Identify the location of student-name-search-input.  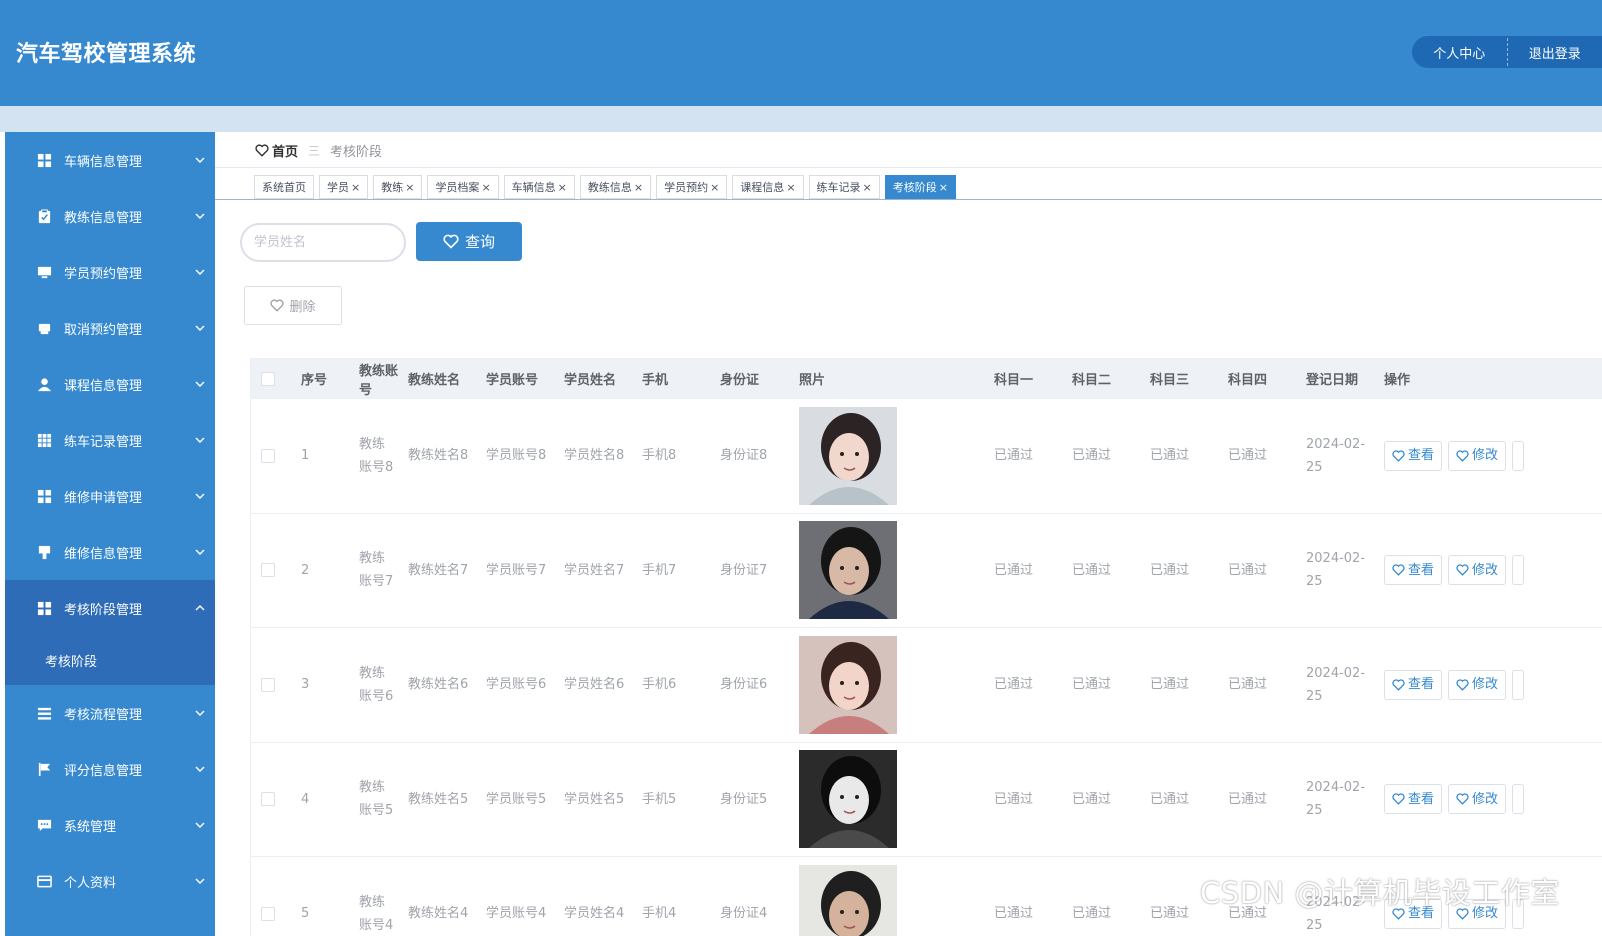
(323, 242).